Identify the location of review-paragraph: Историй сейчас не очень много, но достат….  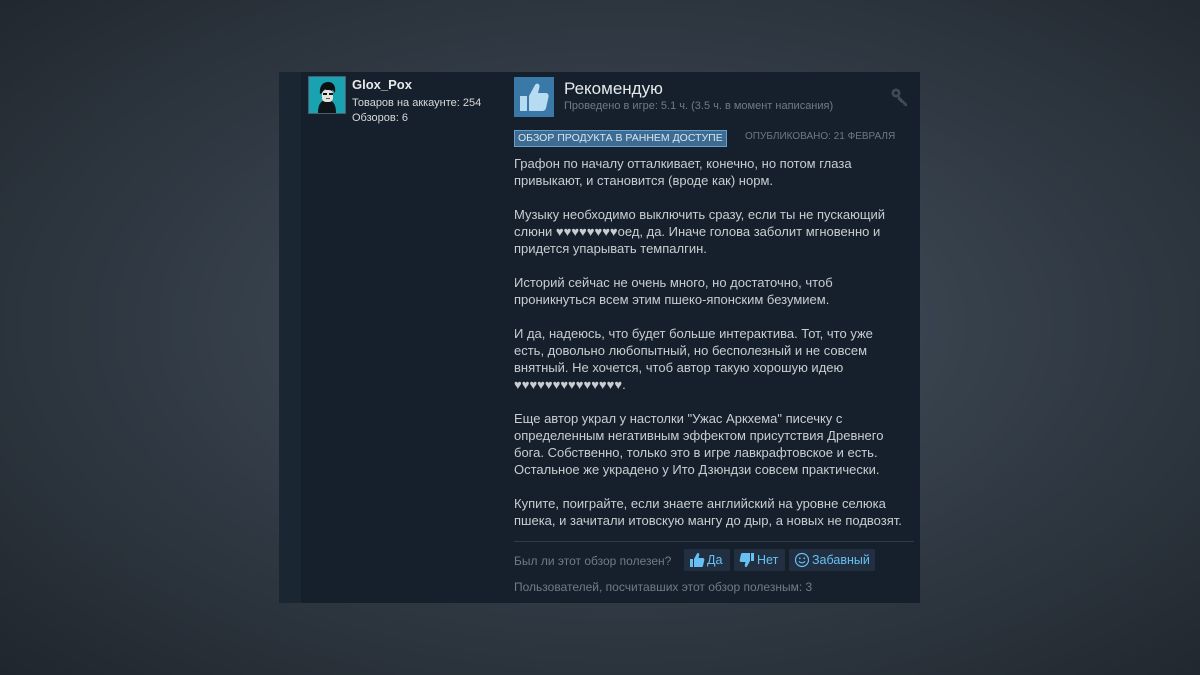
(673, 291).